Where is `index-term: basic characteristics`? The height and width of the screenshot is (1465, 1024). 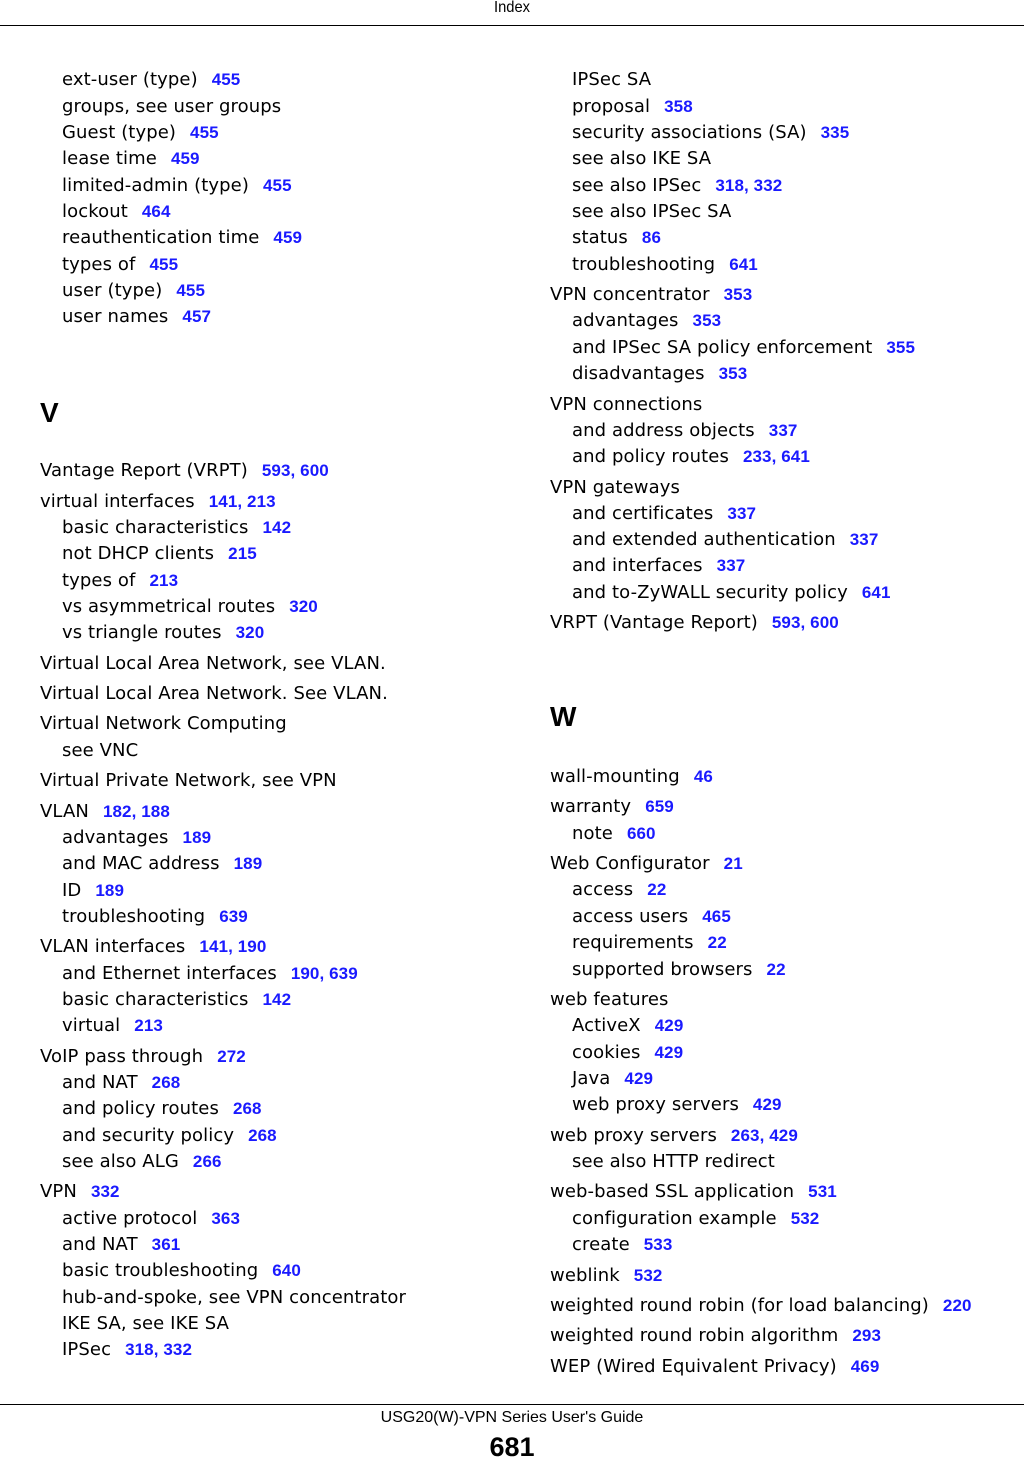 index-term: basic characteristics is located at coordinates (155, 999).